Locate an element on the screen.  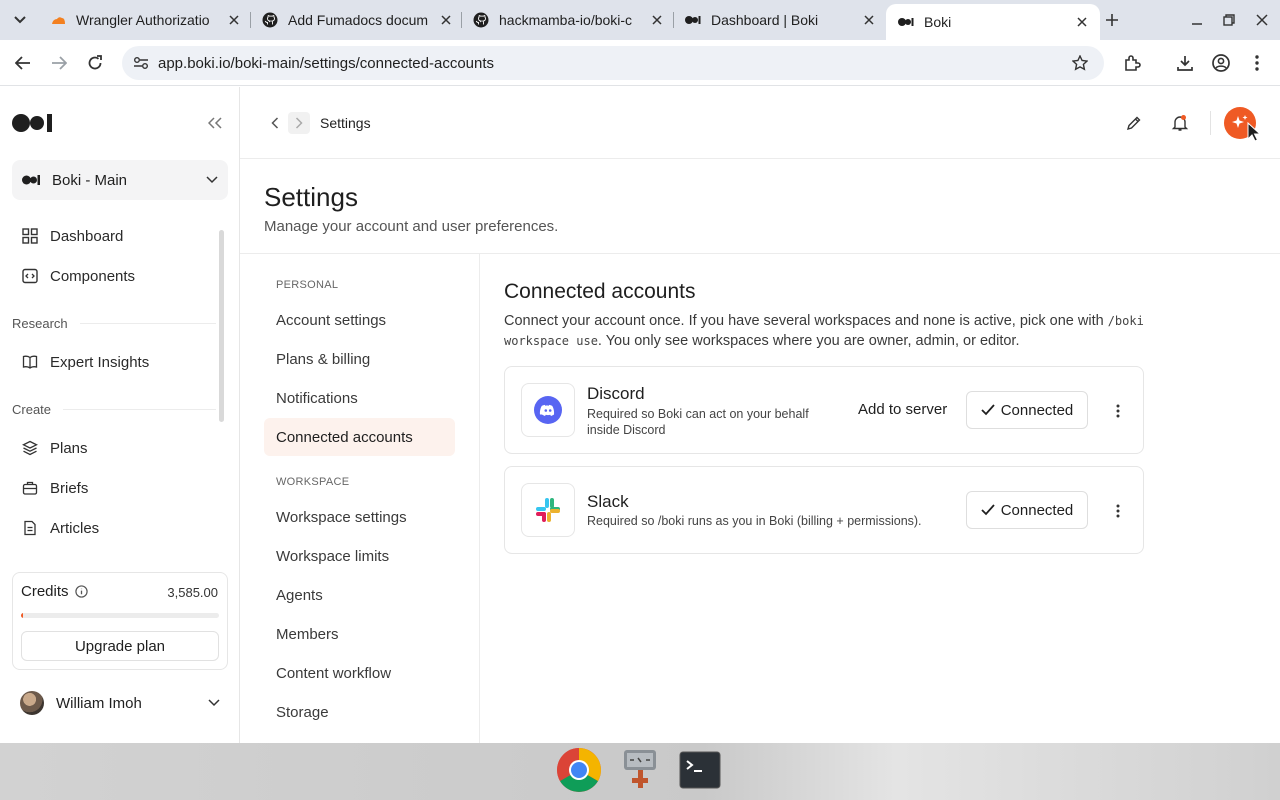
bookmark-star-icon is located at coordinates (1080, 63).